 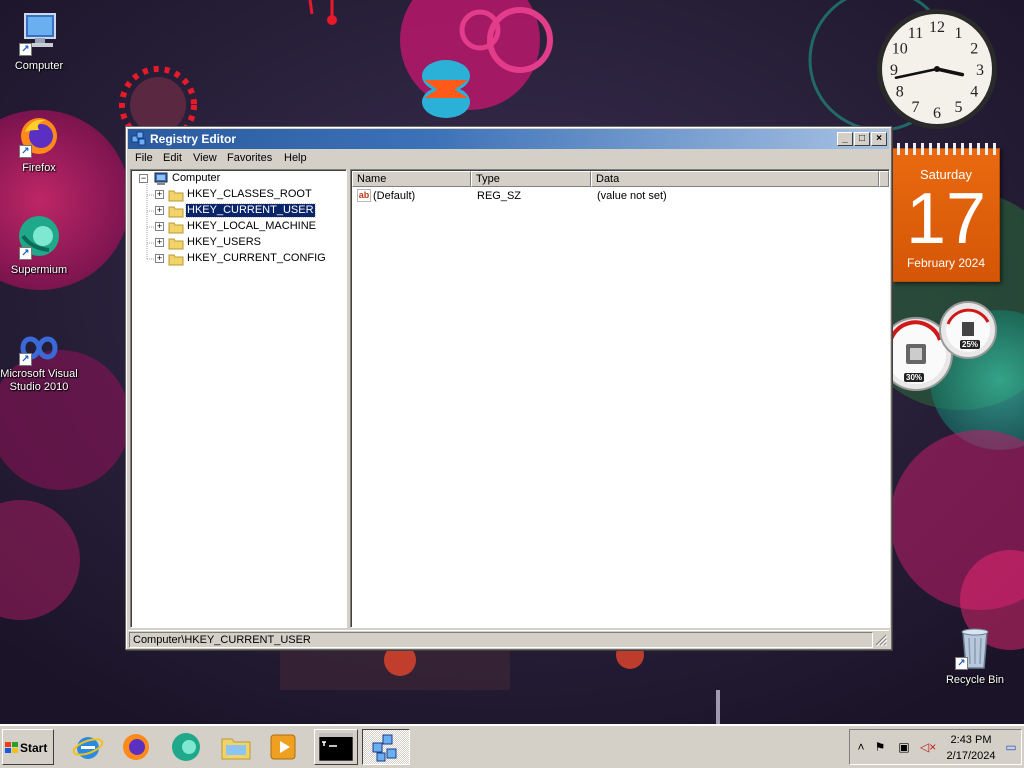 What do you see at coordinates (143, 178) in the screenshot?
I see `collapse-toggle: −` at bounding box center [143, 178].